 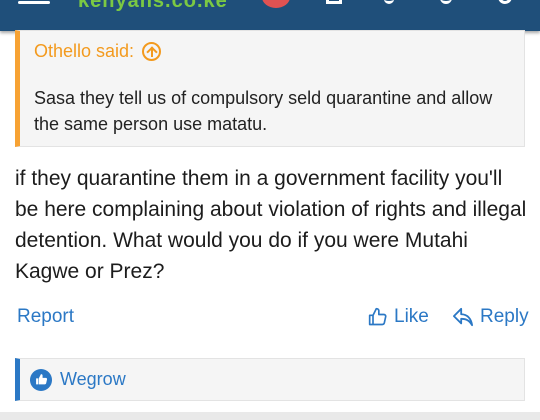 I want to click on like-reaction-icon, so click(x=41, y=379).